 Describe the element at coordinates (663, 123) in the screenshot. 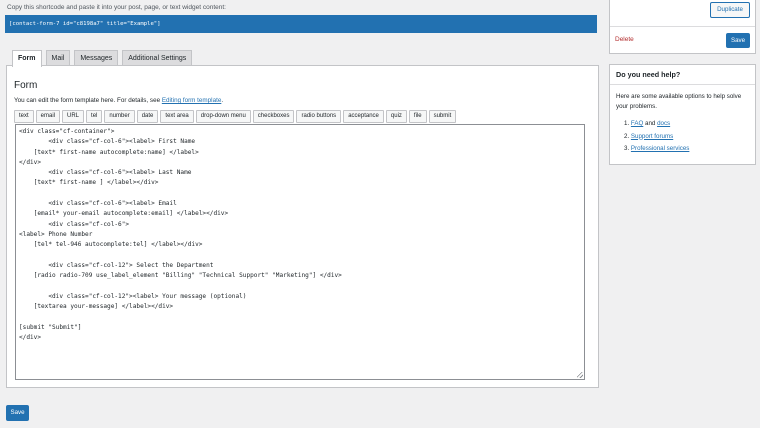

I see `docs-link: docs` at that location.